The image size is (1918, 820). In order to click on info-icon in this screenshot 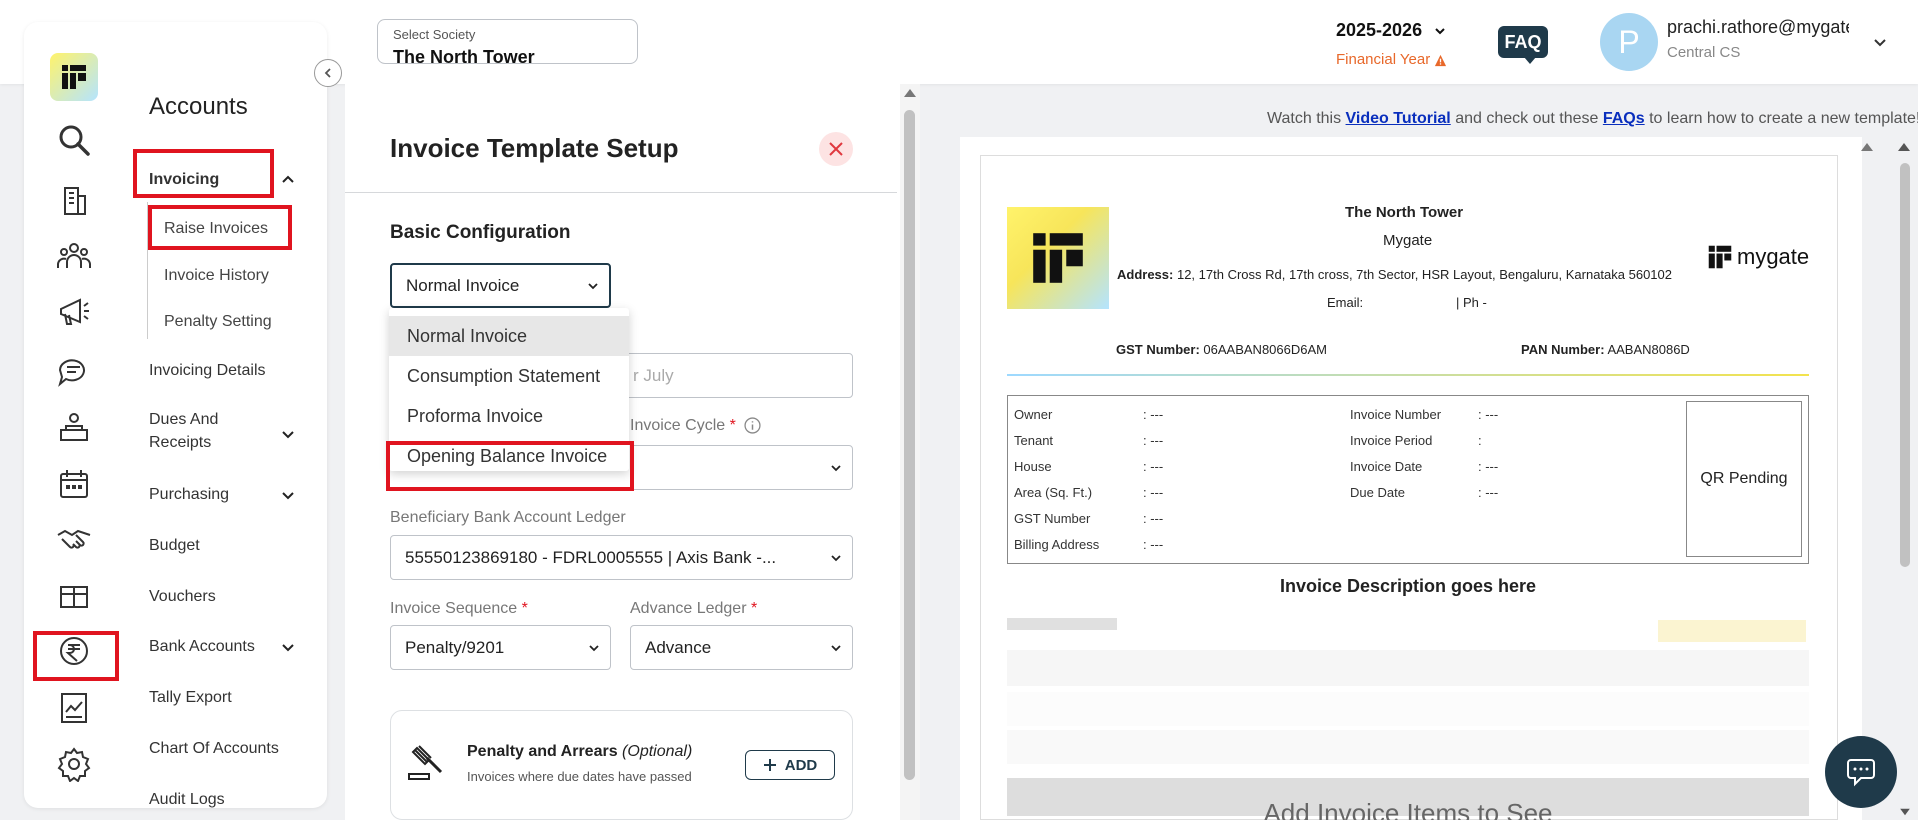, I will do `click(752, 425)`.